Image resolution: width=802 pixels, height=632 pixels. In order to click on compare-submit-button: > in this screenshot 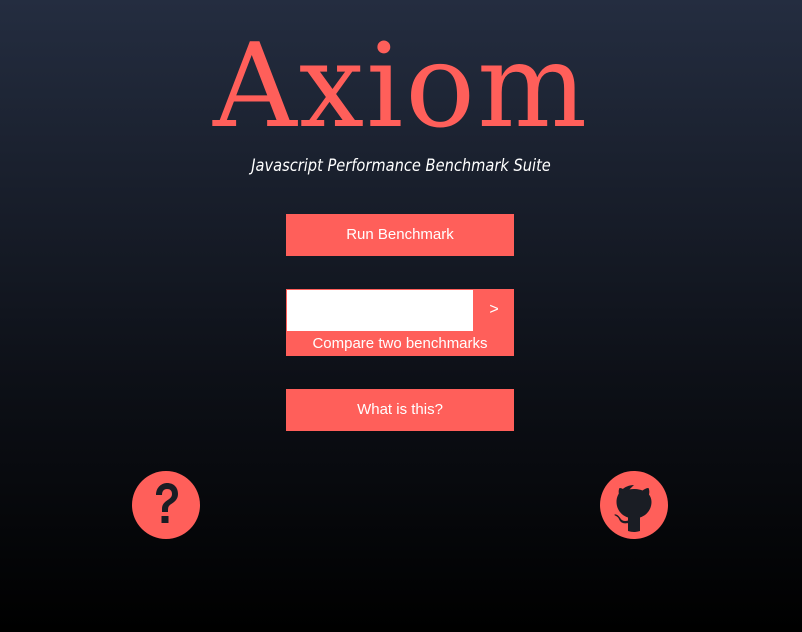, I will do `click(494, 310)`.